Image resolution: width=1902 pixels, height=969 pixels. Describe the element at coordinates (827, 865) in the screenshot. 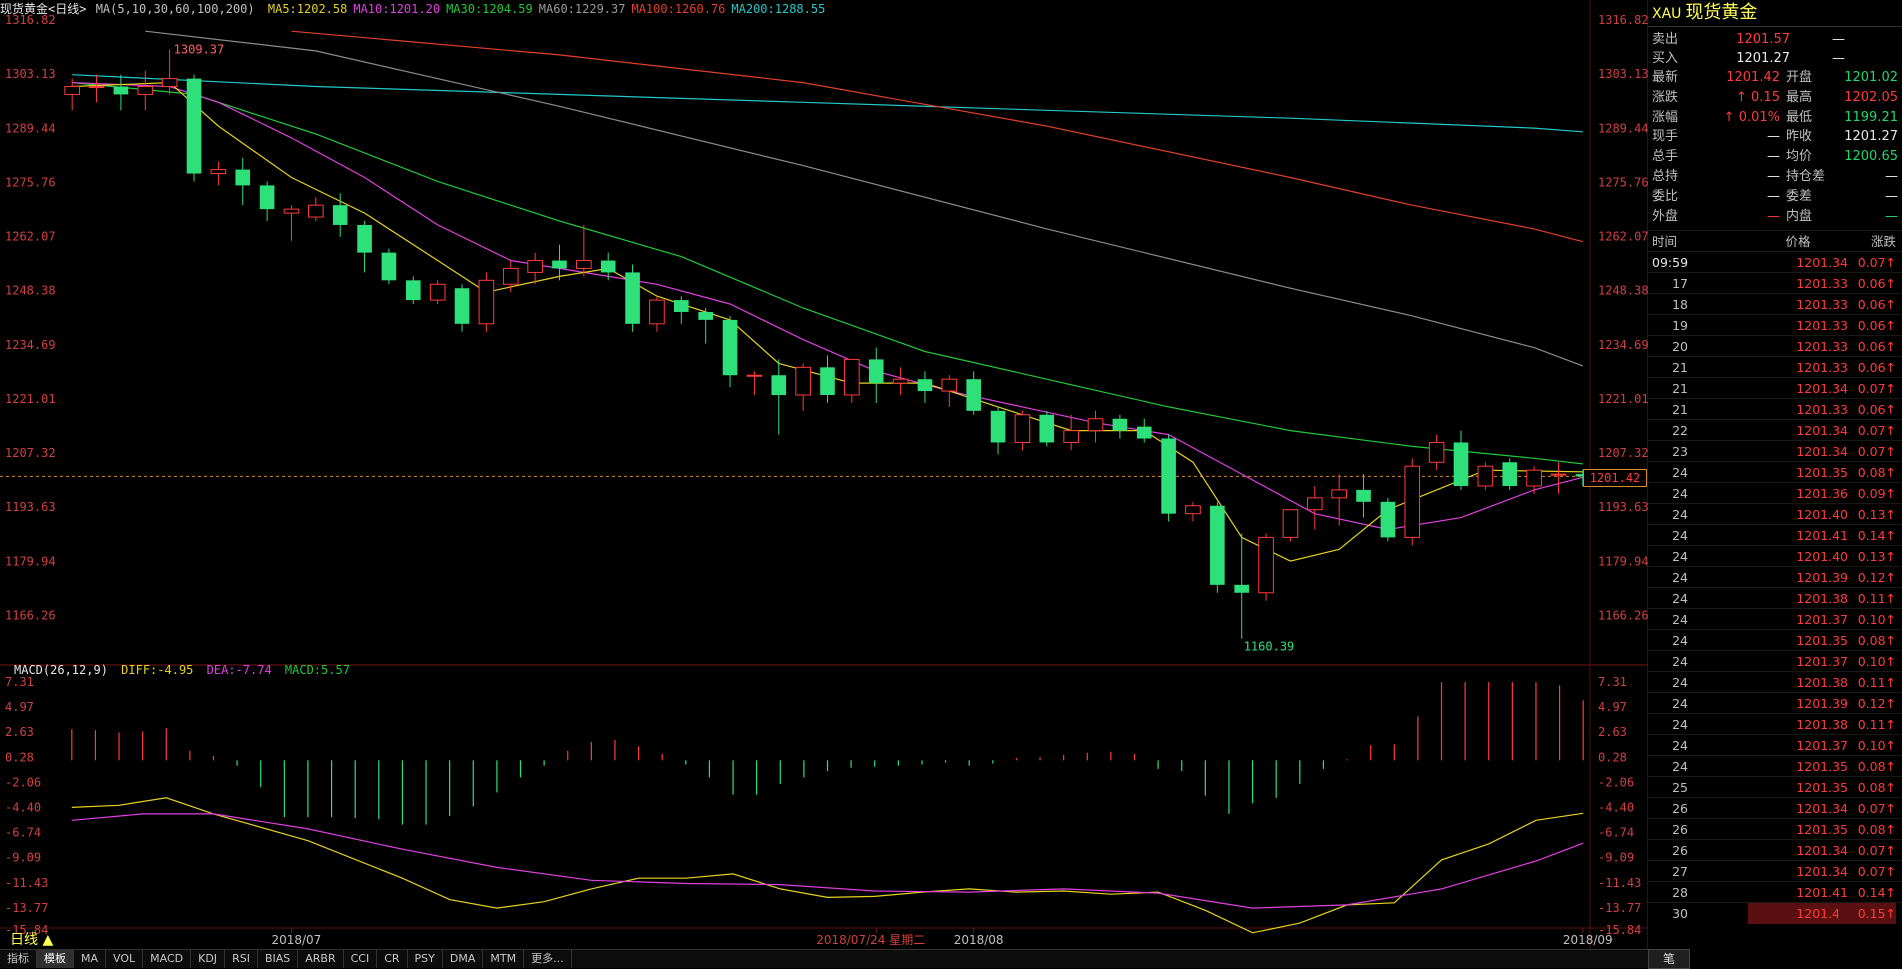

I see `macd-diff-line` at that location.